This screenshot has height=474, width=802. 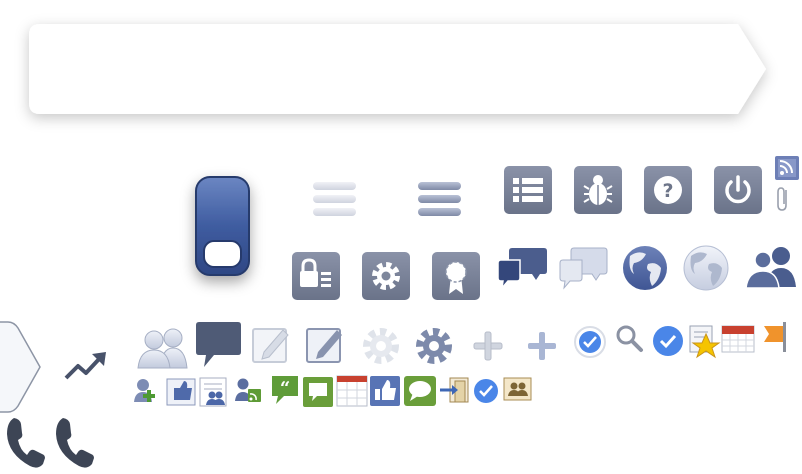 I want to click on favorite-page-icon, so click(x=705, y=342).